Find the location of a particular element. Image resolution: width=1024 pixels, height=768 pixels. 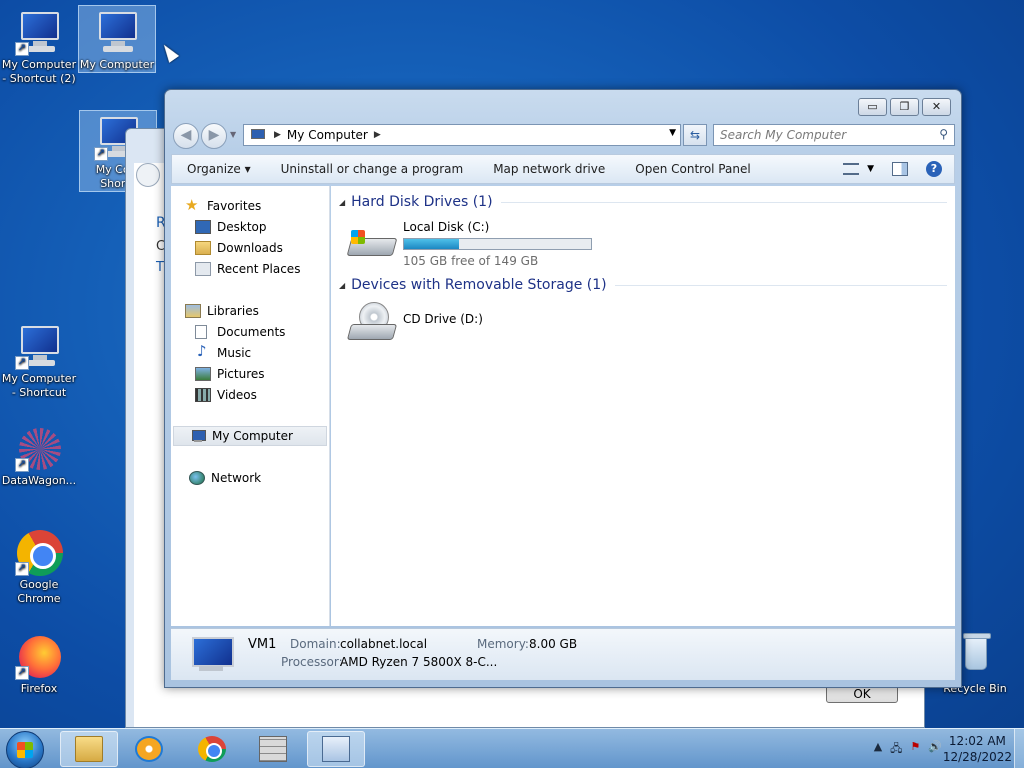

group-title: Devices with Removable Storage (1) is located at coordinates (479, 285).